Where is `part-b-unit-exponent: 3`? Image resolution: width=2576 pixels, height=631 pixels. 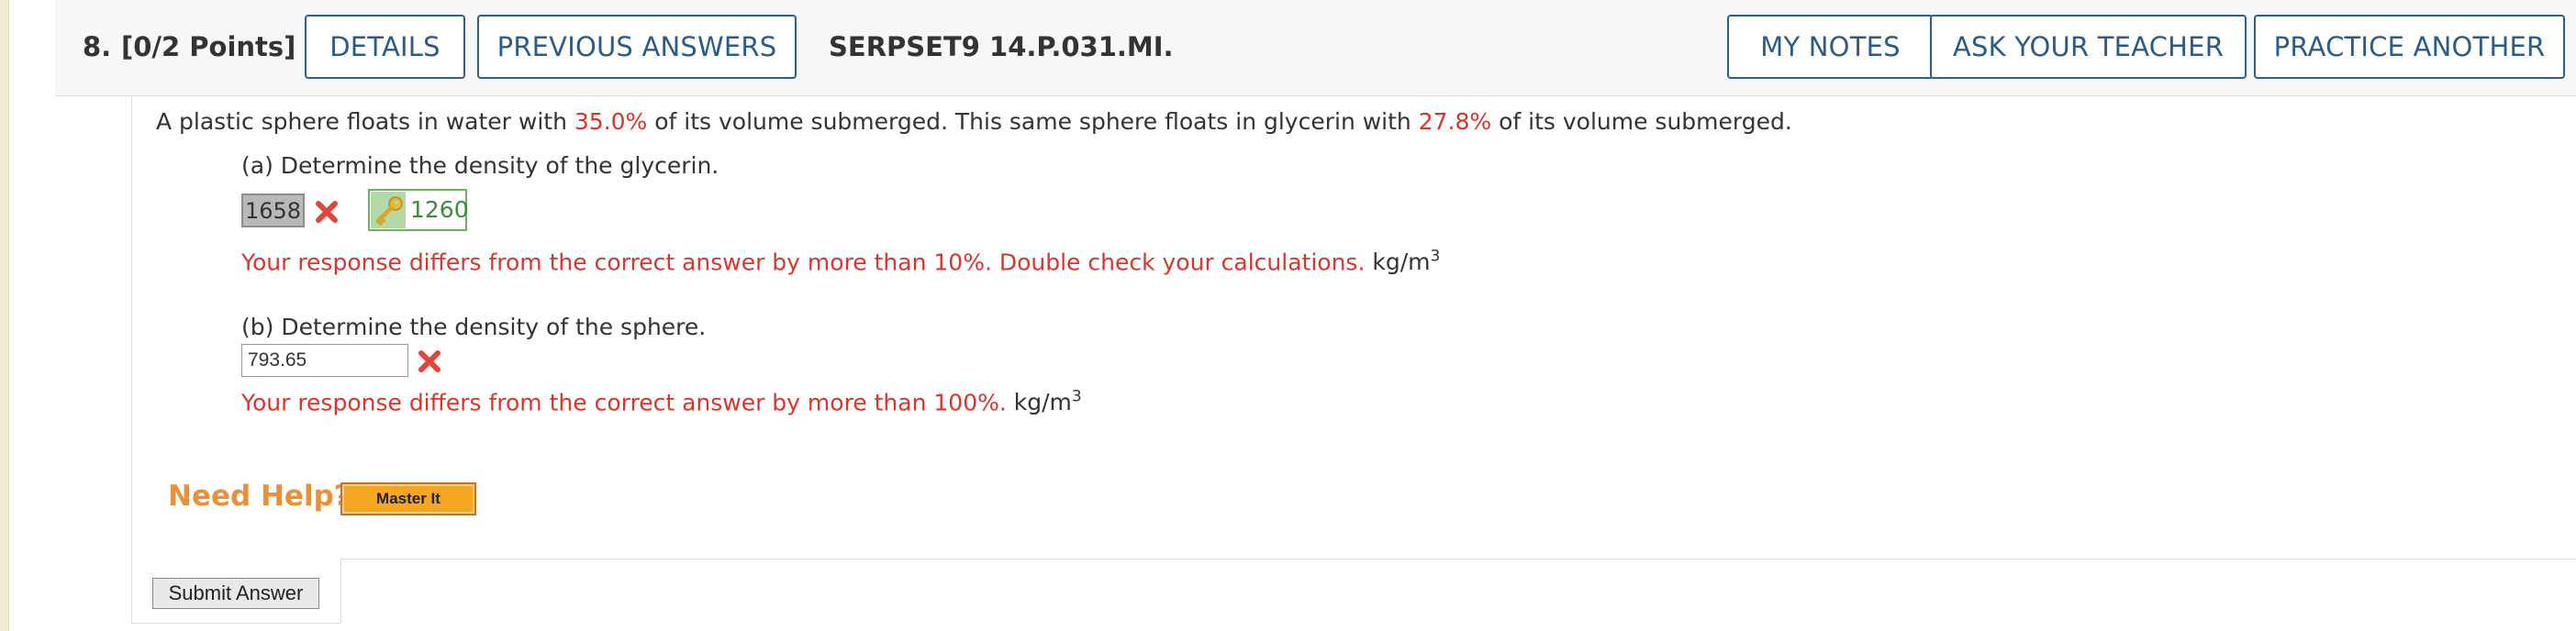
part-b-unit-exponent: 3 is located at coordinates (1076, 397).